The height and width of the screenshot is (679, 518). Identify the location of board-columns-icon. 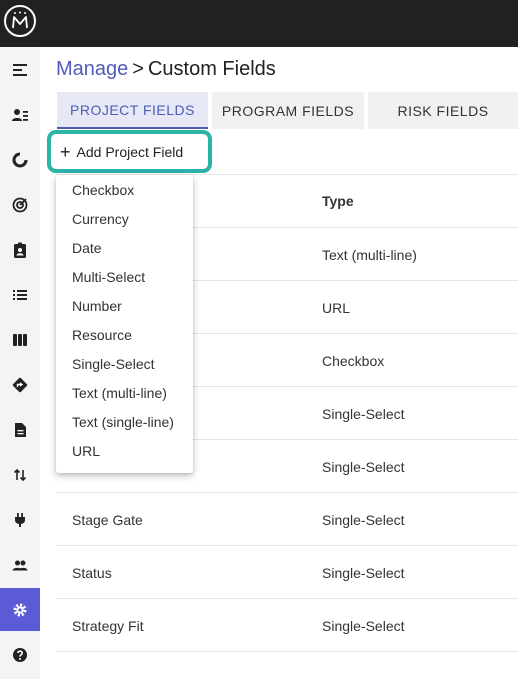
(20, 340).